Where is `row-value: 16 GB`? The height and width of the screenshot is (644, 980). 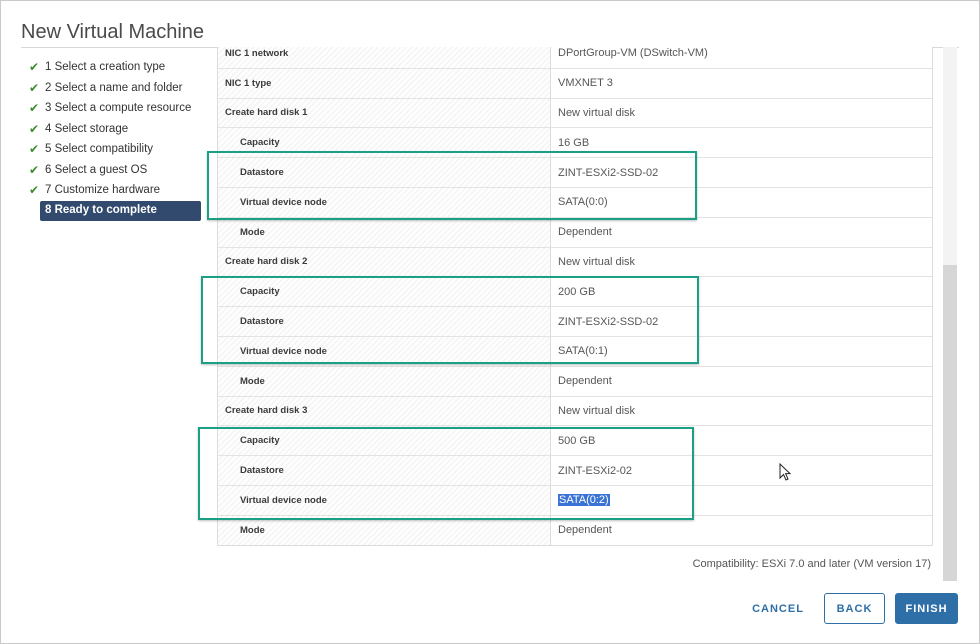 row-value: 16 GB is located at coordinates (573, 142).